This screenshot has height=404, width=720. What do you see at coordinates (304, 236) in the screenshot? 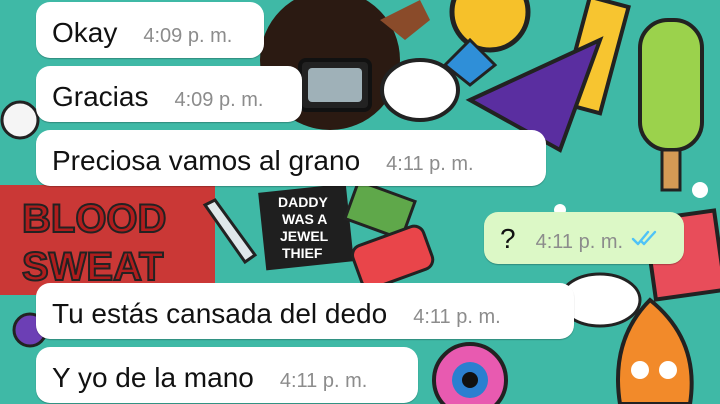
I see `wallpaper-jewel: JEWEL` at bounding box center [304, 236].